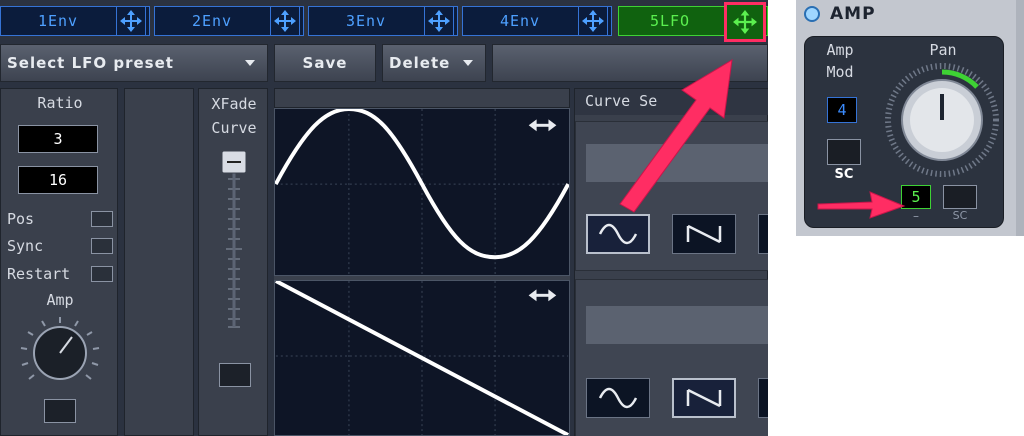  I want to click on save-label: Save, so click(325, 63).